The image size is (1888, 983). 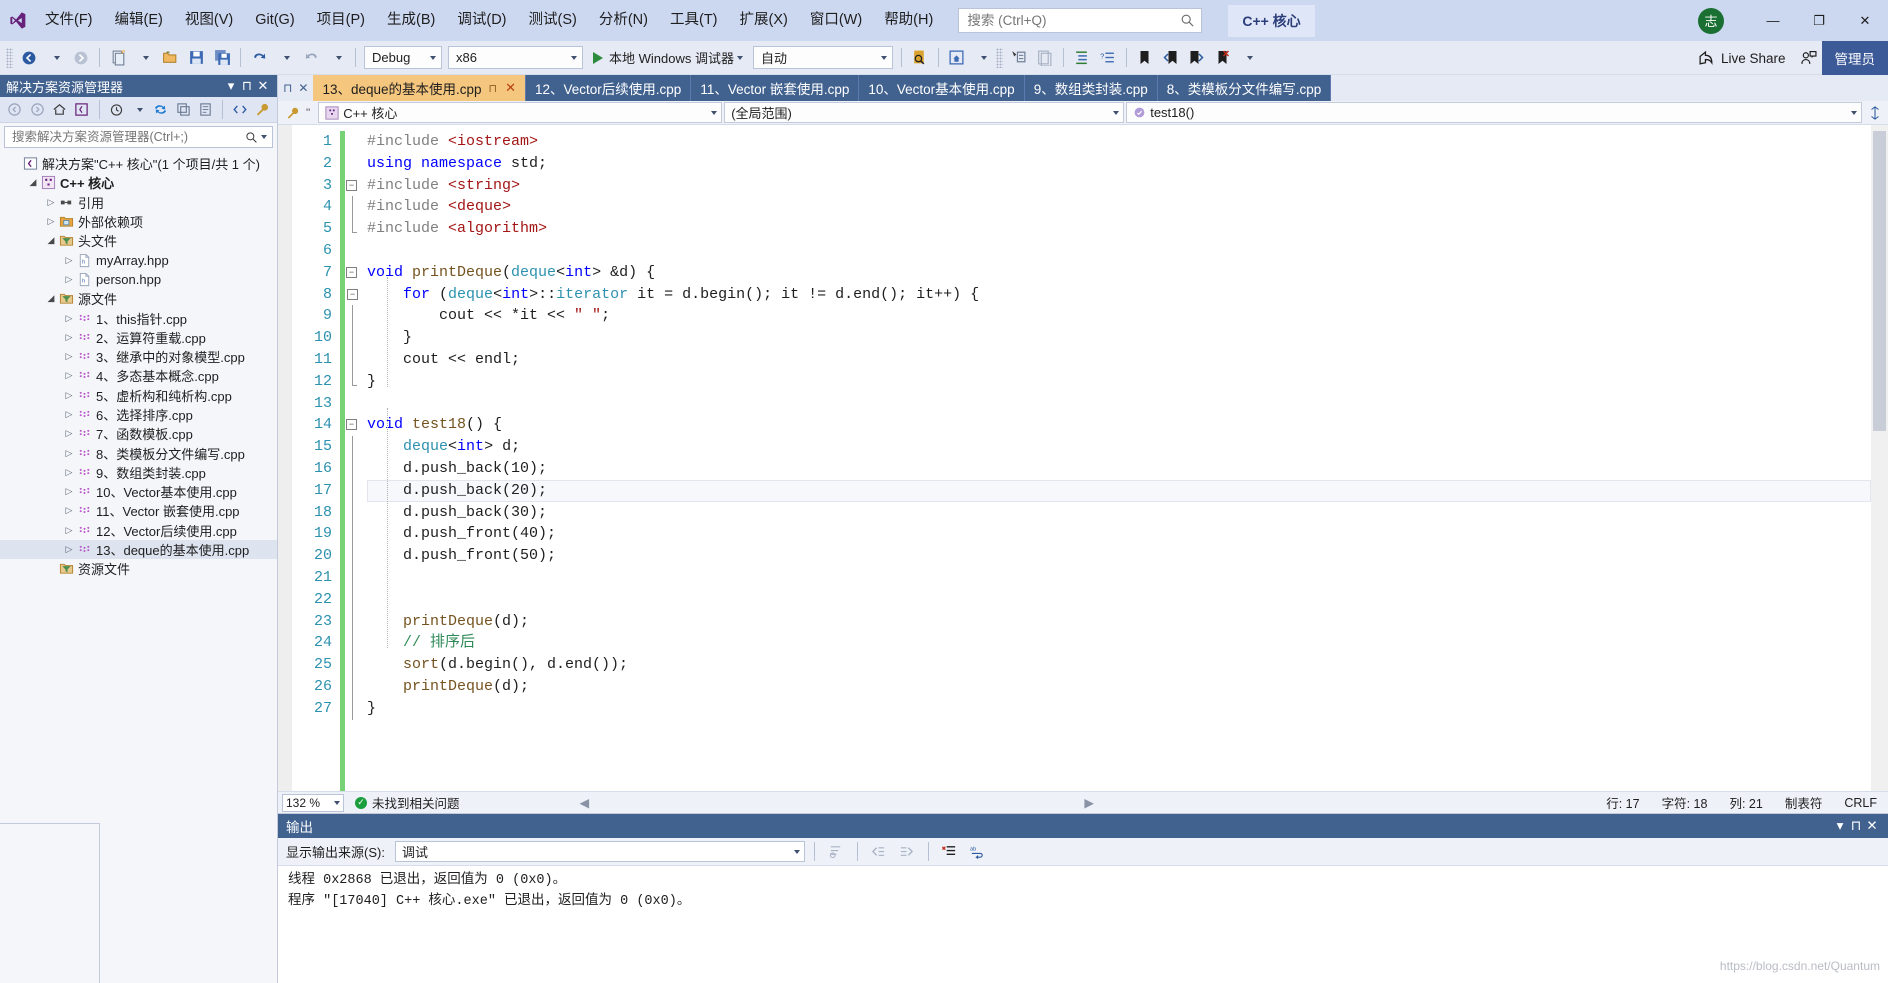 What do you see at coordinates (138, 356) in the screenshot?
I see `tree-item: ▷ 3、继承中的对象模型.cpp` at bounding box center [138, 356].